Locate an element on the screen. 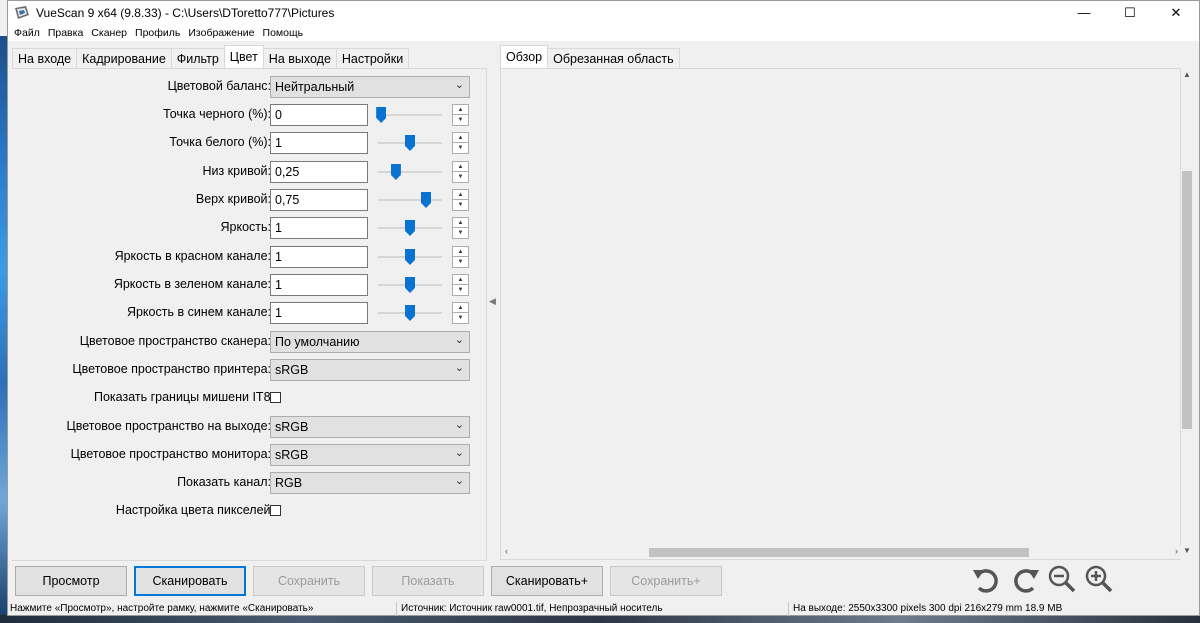  menu-scanner: Сканер is located at coordinates (110, 33).